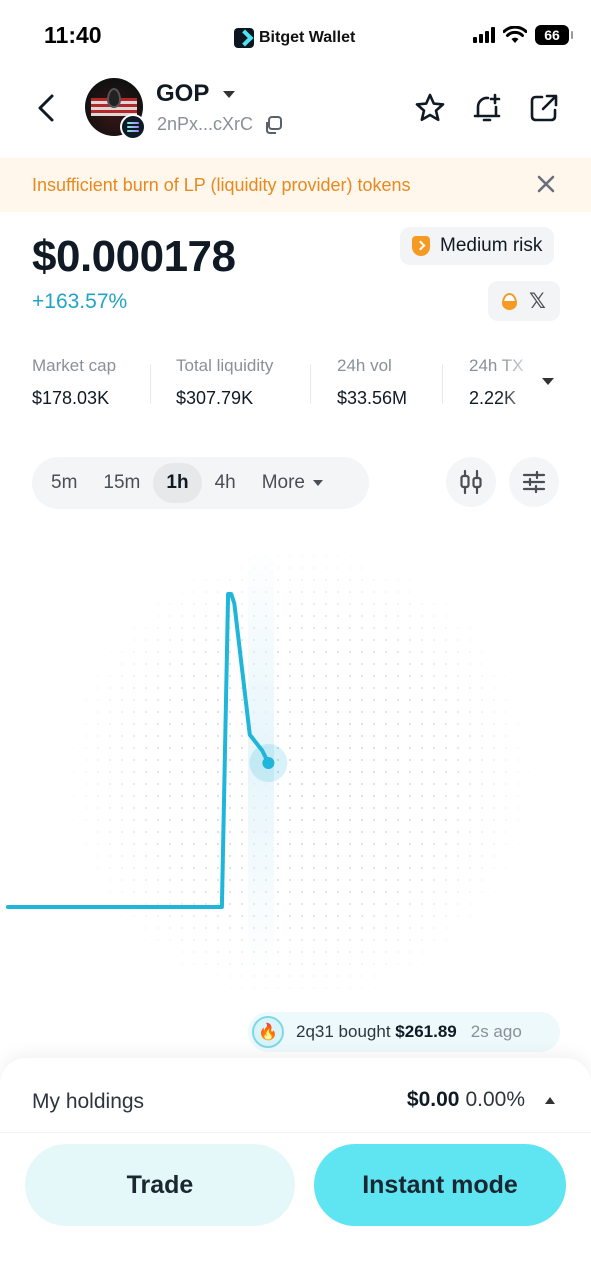 The width and height of the screenshot is (591, 1280). Describe the element at coordinates (160, 1185) in the screenshot. I see `trade-button: Trade` at that location.